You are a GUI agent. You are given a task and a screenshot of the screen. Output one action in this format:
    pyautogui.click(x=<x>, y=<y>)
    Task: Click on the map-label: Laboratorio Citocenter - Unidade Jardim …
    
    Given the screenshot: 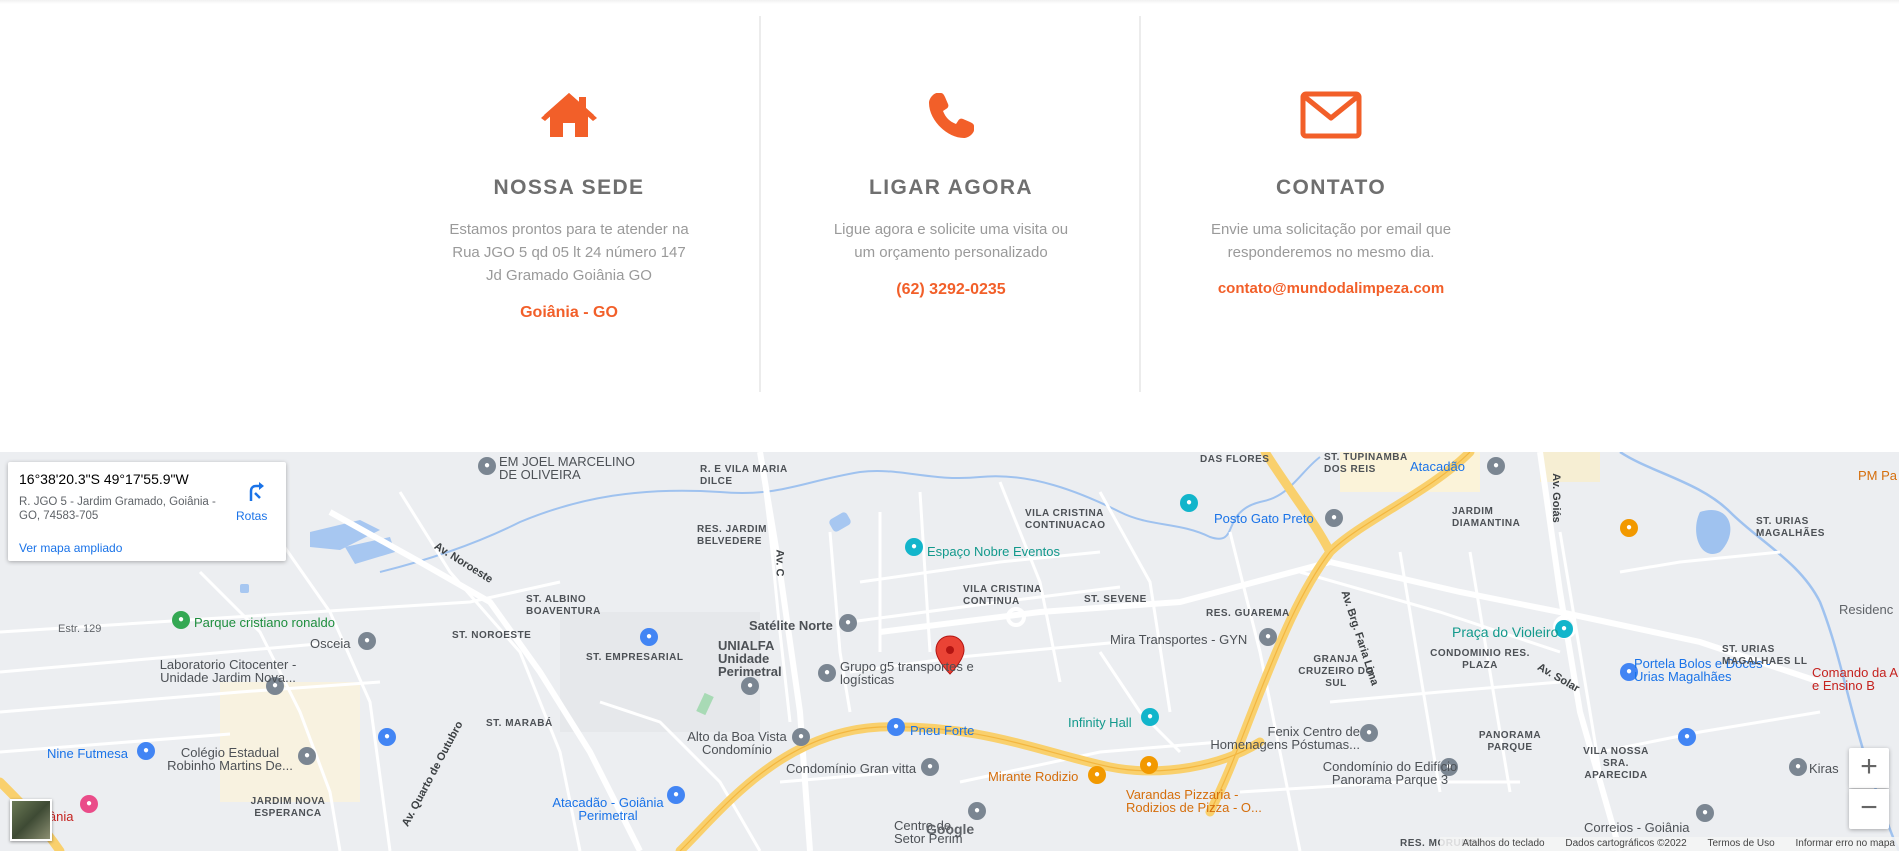 What is the action you would take?
    pyautogui.click(x=228, y=671)
    